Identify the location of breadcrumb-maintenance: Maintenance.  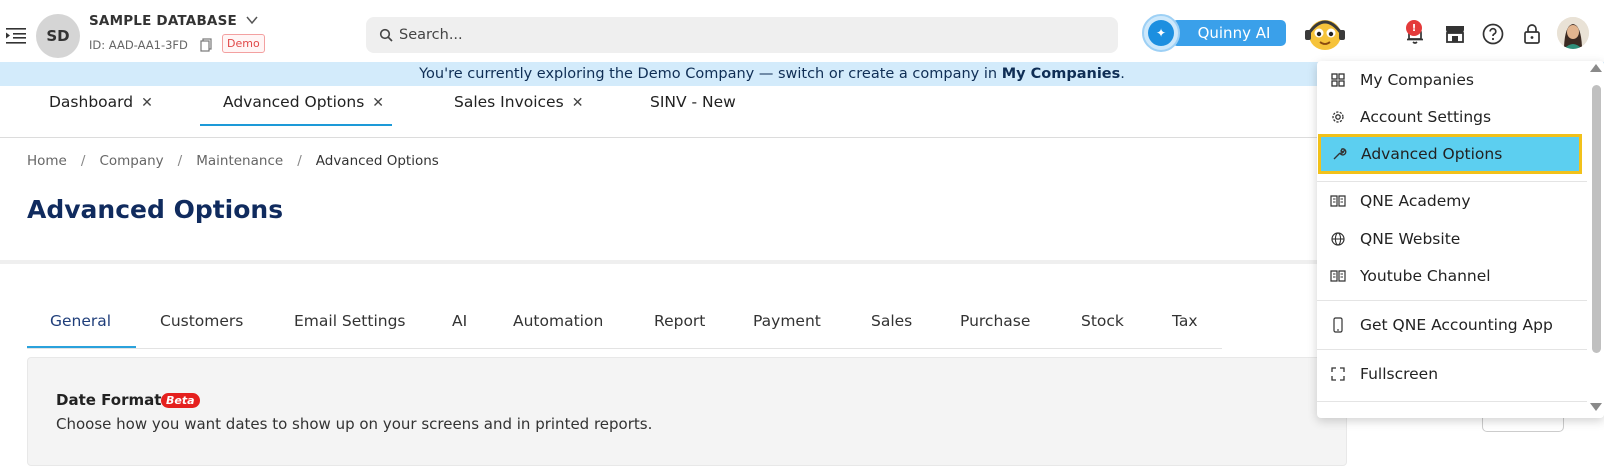
(239, 161).